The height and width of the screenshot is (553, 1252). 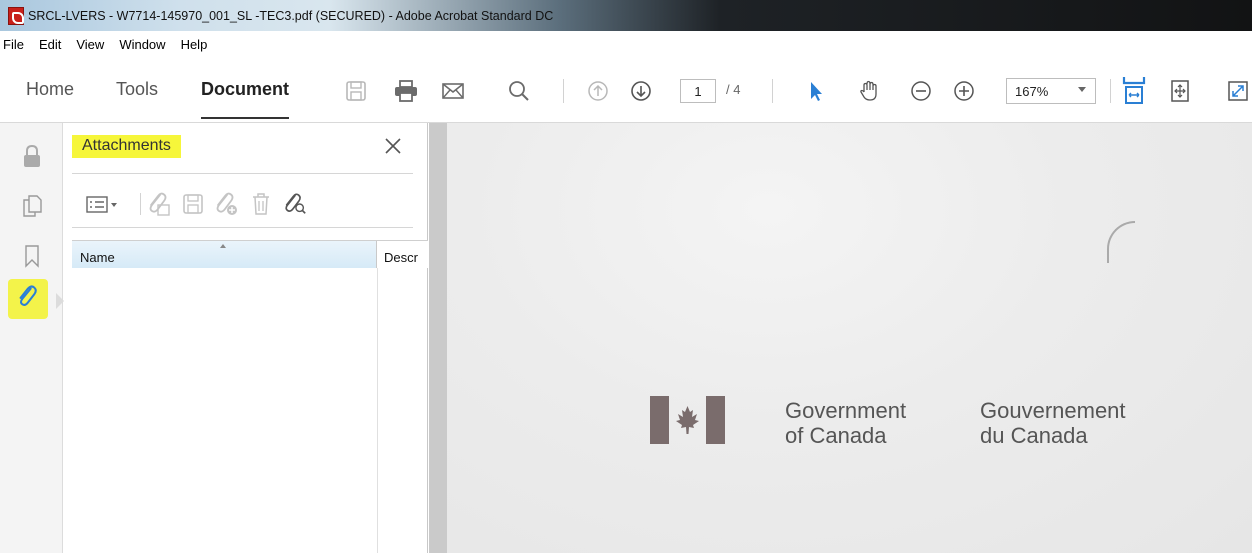 I want to click on add-attachment-icon, so click(x=226, y=204).